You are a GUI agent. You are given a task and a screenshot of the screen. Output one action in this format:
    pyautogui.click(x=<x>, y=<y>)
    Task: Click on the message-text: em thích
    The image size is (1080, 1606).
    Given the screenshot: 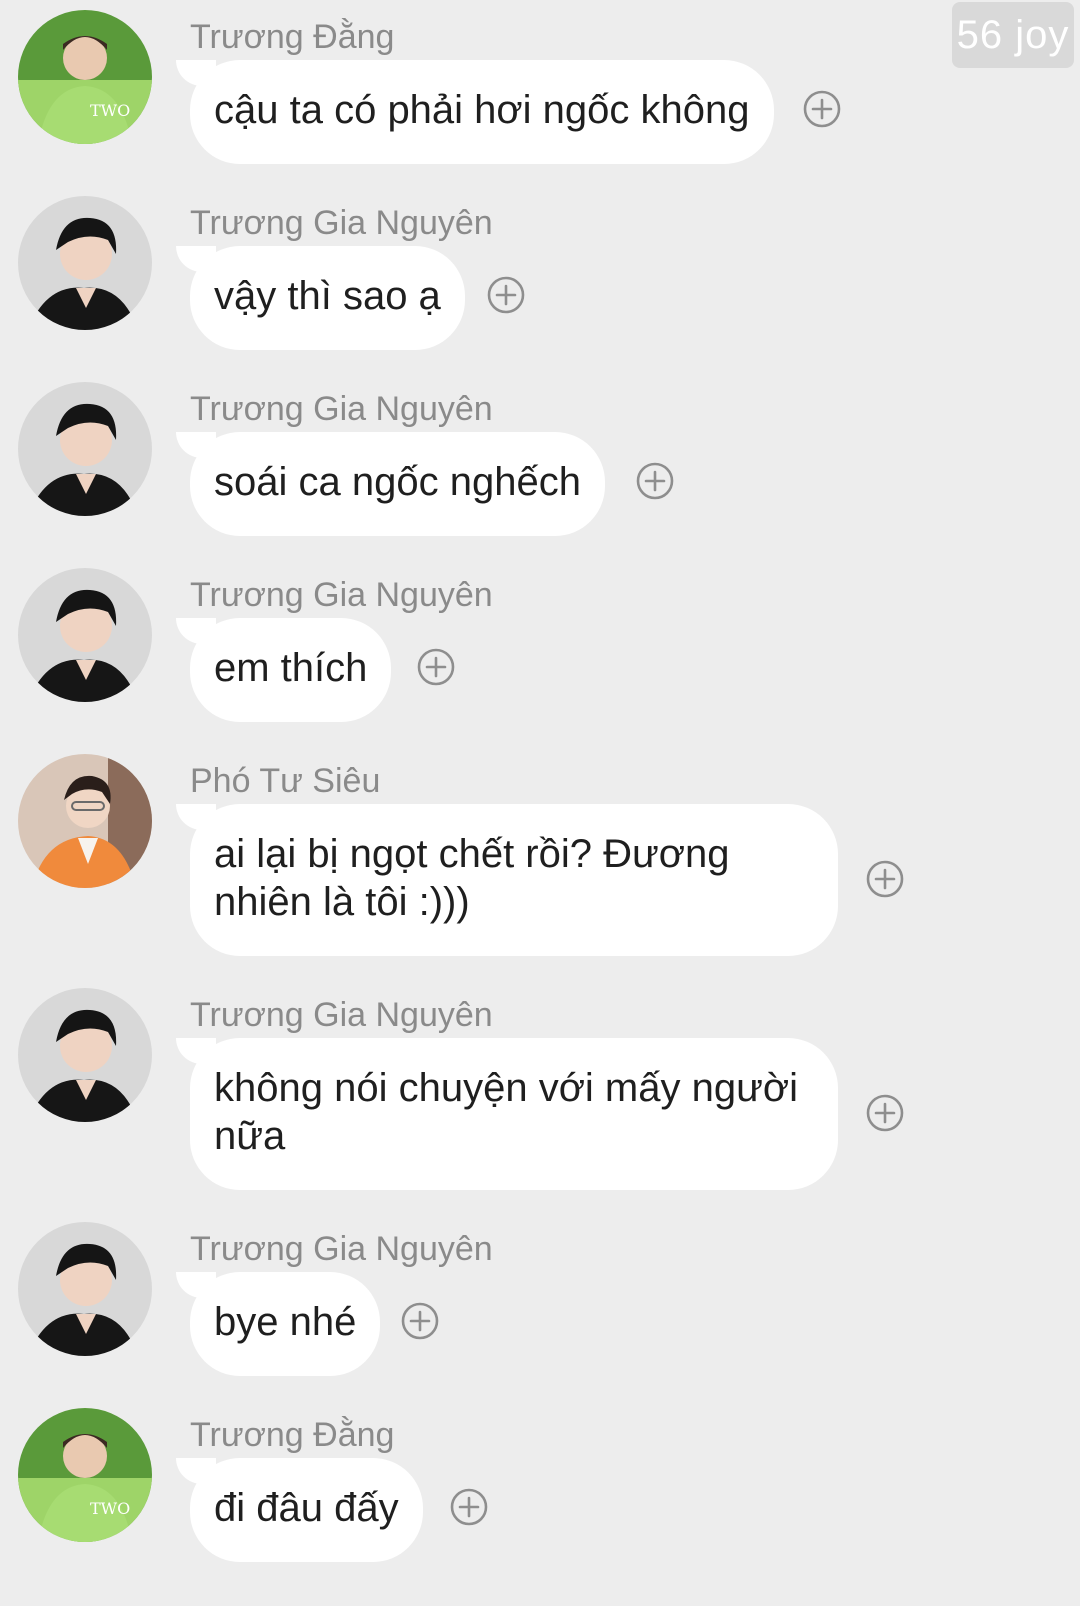 What is the action you would take?
    pyautogui.click(x=291, y=668)
    